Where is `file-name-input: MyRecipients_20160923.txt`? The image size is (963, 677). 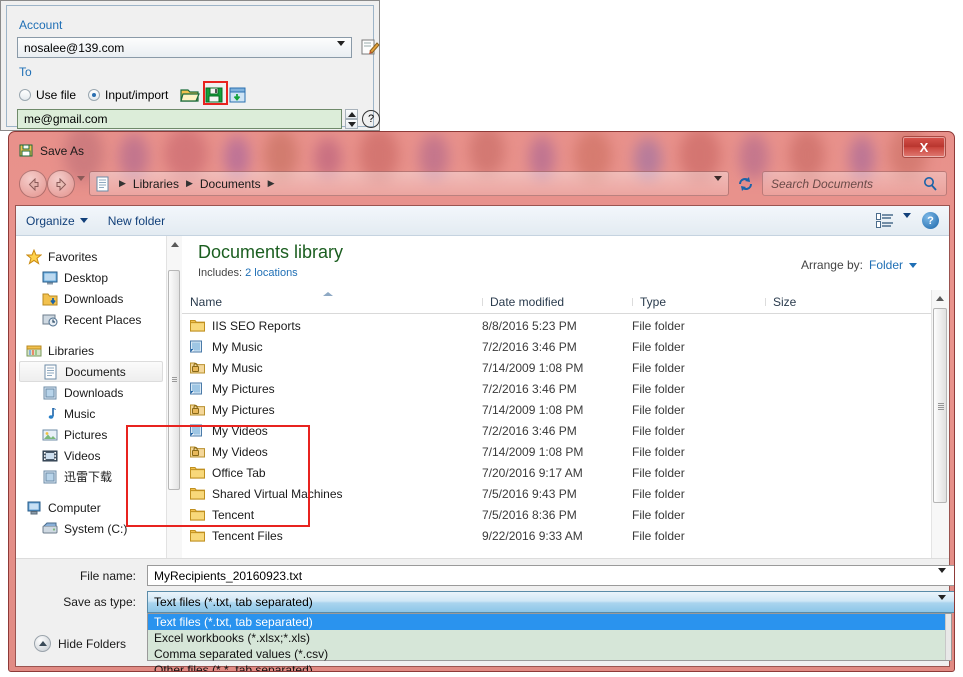 file-name-input: MyRecipients_20160923.txt is located at coordinates (550, 576).